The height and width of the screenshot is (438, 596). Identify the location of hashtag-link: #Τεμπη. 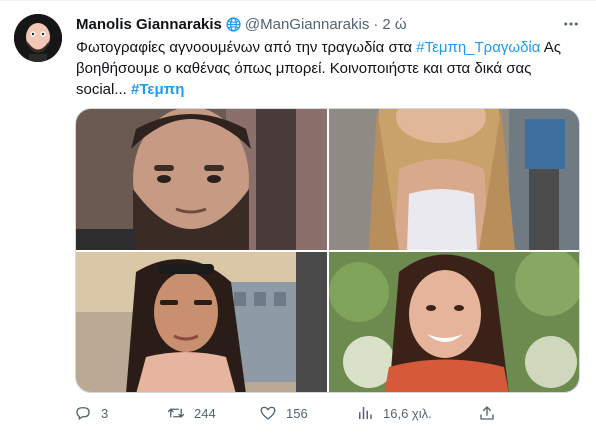
(157, 89).